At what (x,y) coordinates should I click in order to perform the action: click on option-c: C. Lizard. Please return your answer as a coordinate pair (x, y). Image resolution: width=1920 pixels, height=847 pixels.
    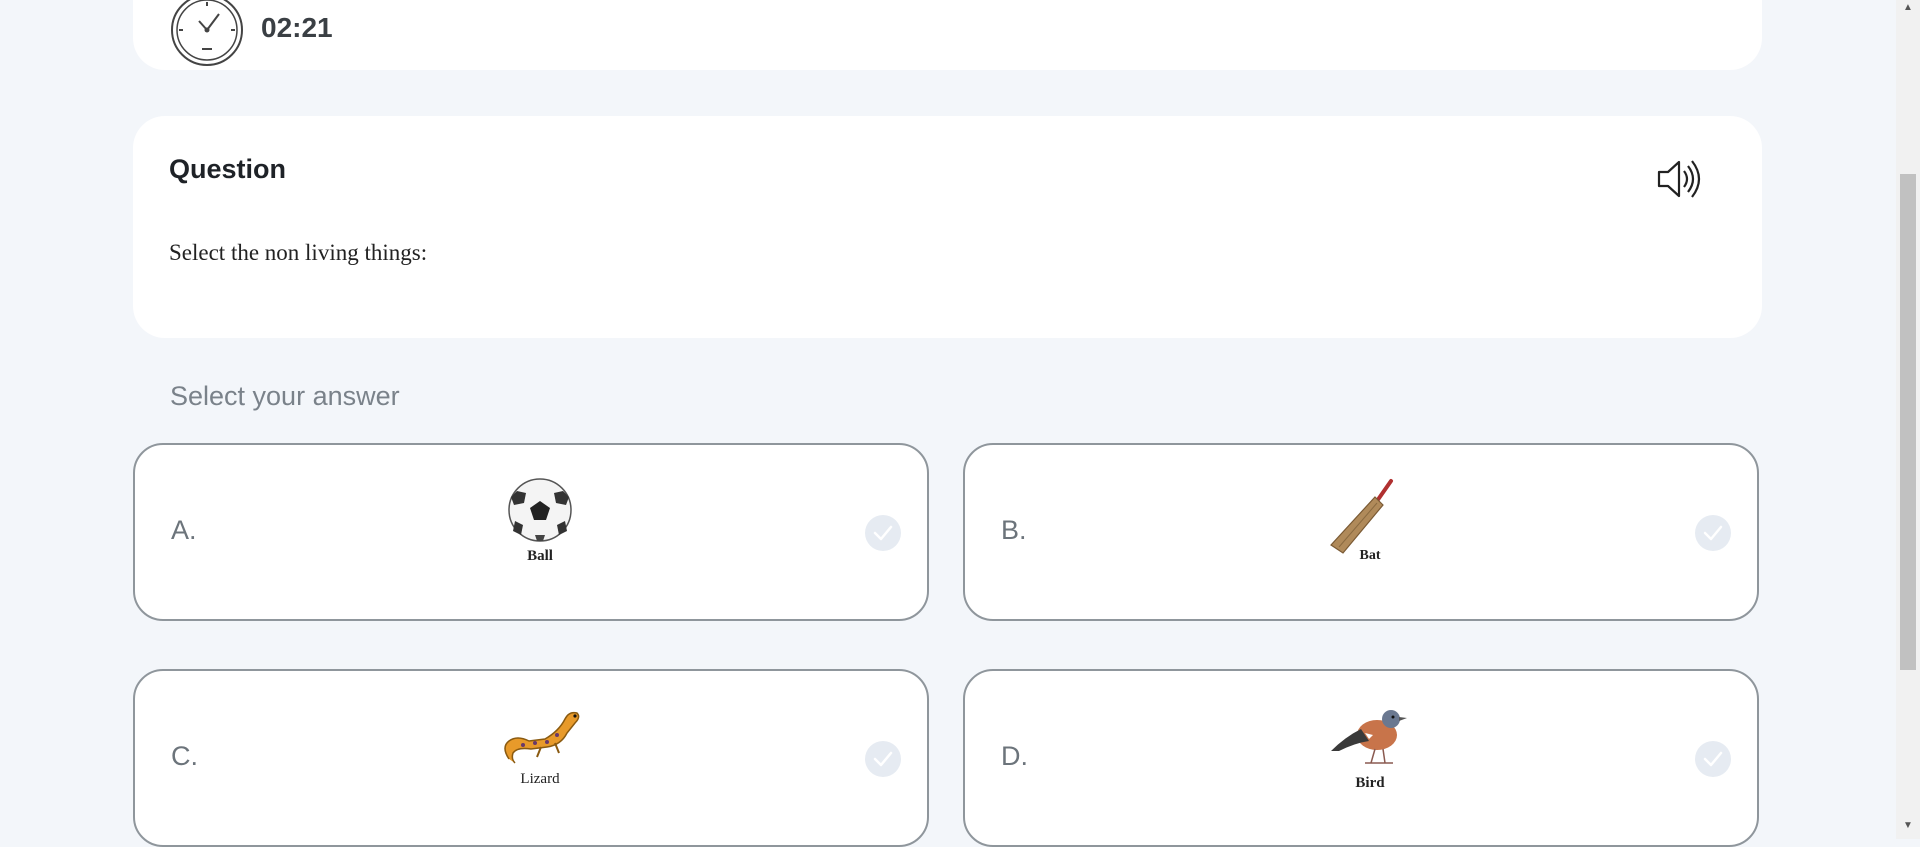
    Looking at the image, I should click on (531, 758).